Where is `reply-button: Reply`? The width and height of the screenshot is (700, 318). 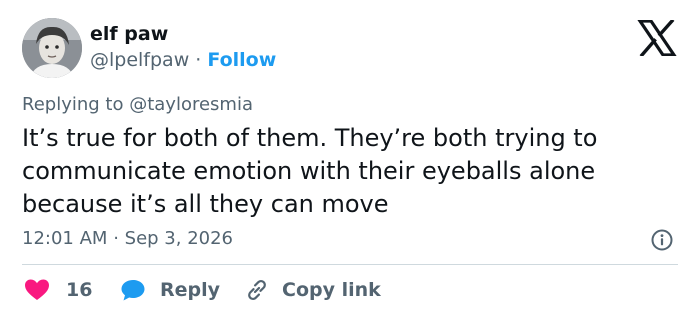 reply-button: Reply is located at coordinates (170, 290).